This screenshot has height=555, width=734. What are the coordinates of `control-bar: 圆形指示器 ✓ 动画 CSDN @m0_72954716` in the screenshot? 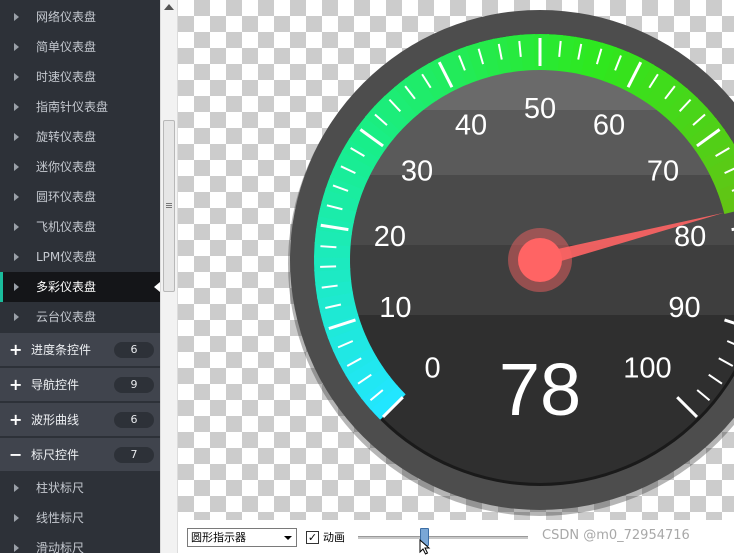 It's located at (456, 537).